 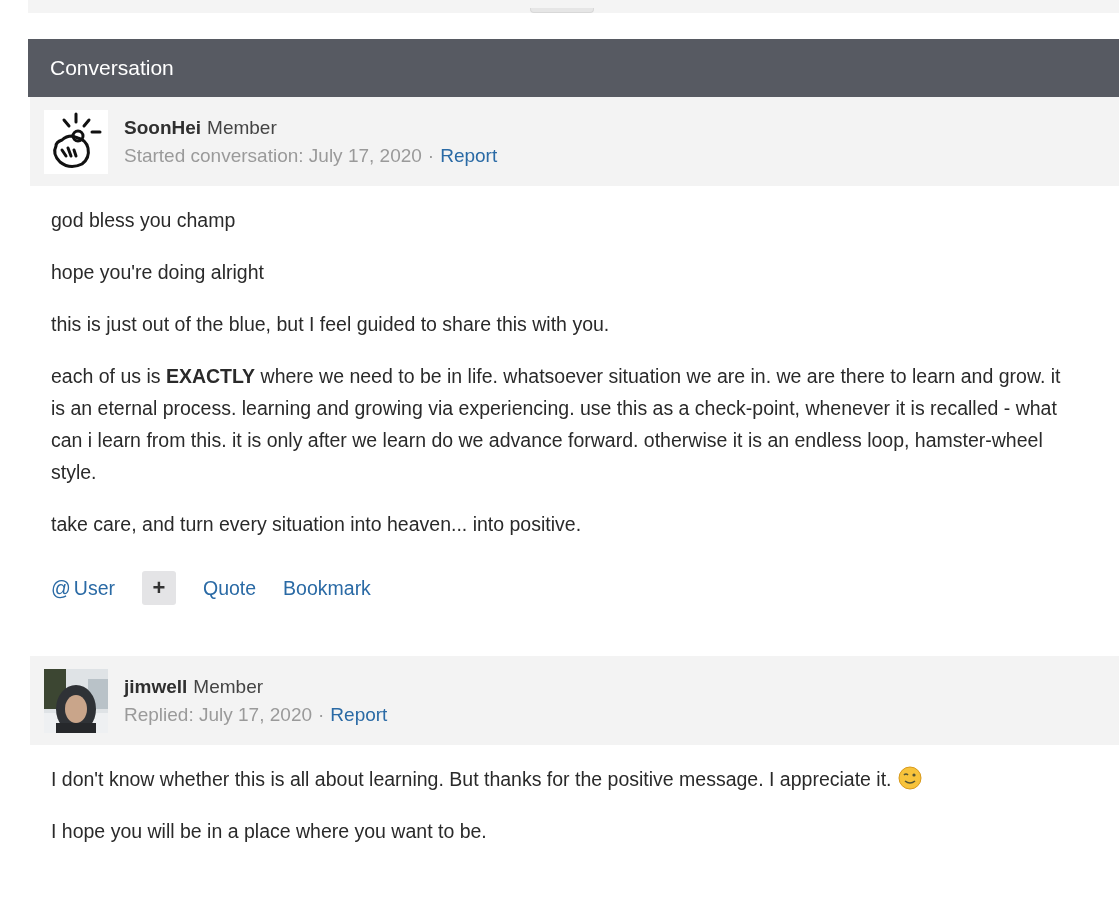 What do you see at coordinates (556, 424) in the screenshot?
I see `message-text: each of us is EXACTLY where we need to be in life. whatsoever situation we are in. we are there to learn and grow. it is an eternal process. learning and growing via experiencing. use this as a check-point, whenever it is recalled - what can i learn from this. it is only after we learn do we advance forward. otherwise it is an endless loop, hamster-wheel style.` at bounding box center [556, 424].